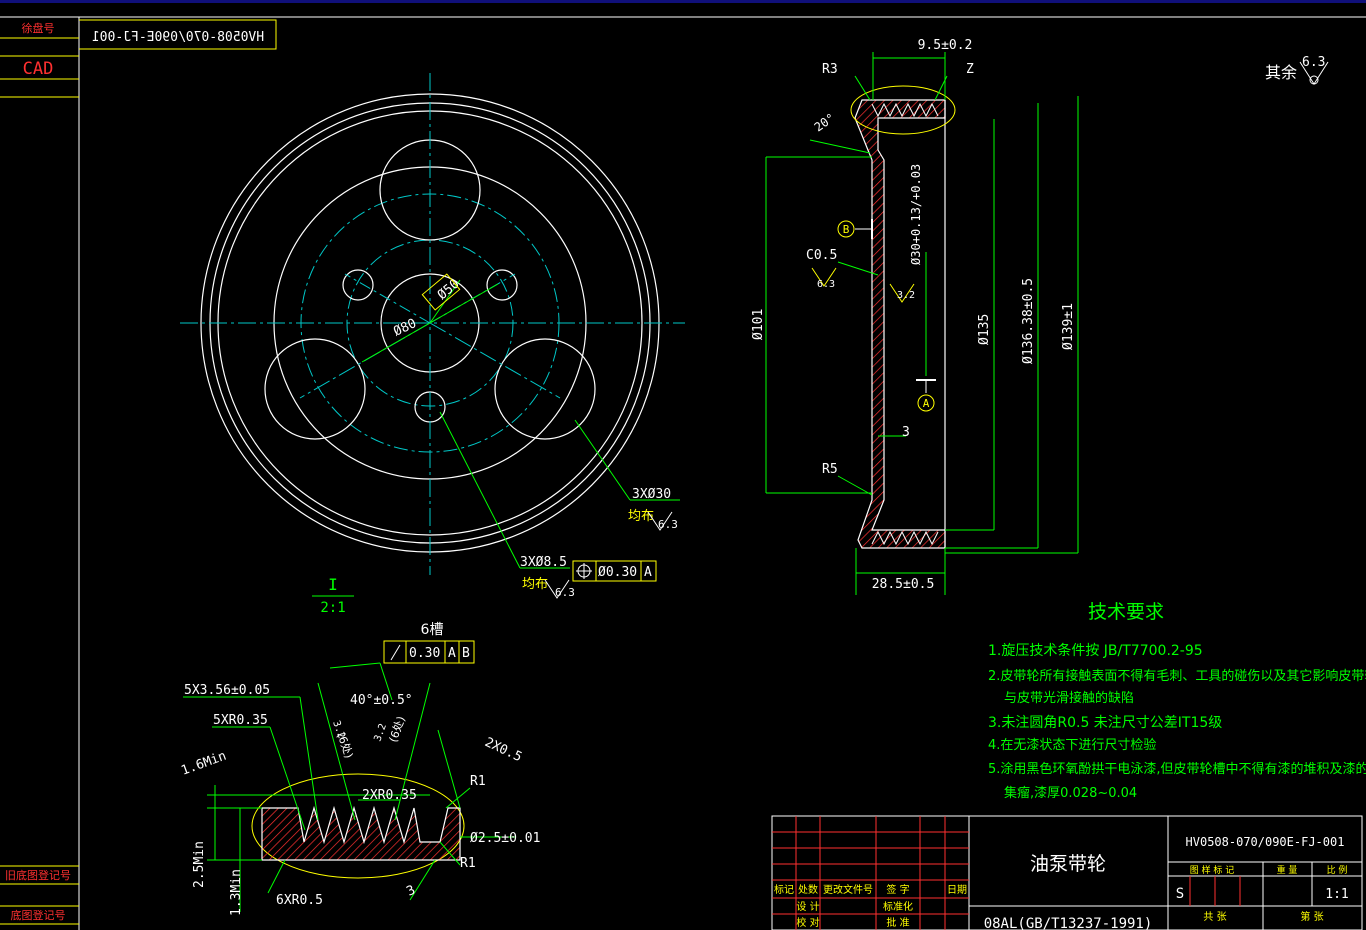 The image size is (1366, 930). Describe the element at coordinates (903, 584) in the screenshot. I see `overall-width: 28.5±0.5` at that location.